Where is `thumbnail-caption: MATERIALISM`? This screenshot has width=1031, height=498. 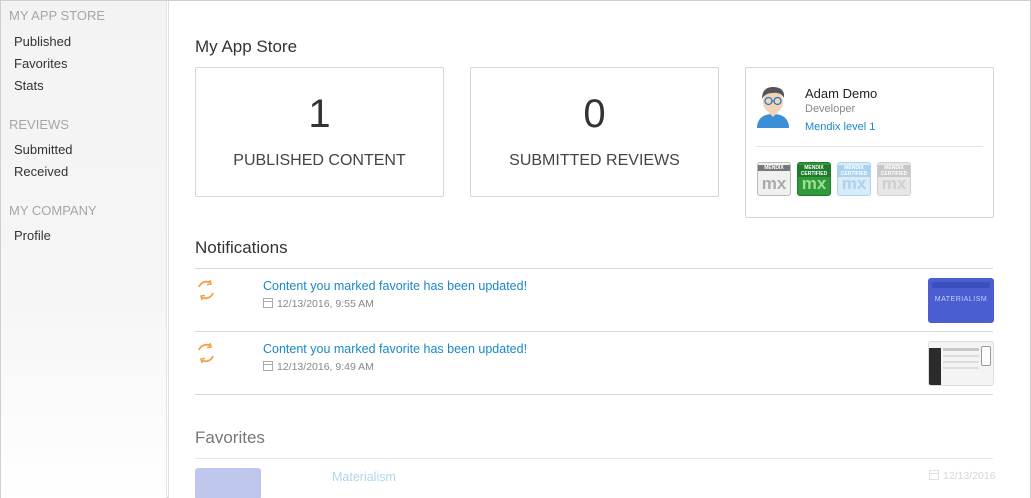 thumbnail-caption: MATERIALISM is located at coordinates (961, 299).